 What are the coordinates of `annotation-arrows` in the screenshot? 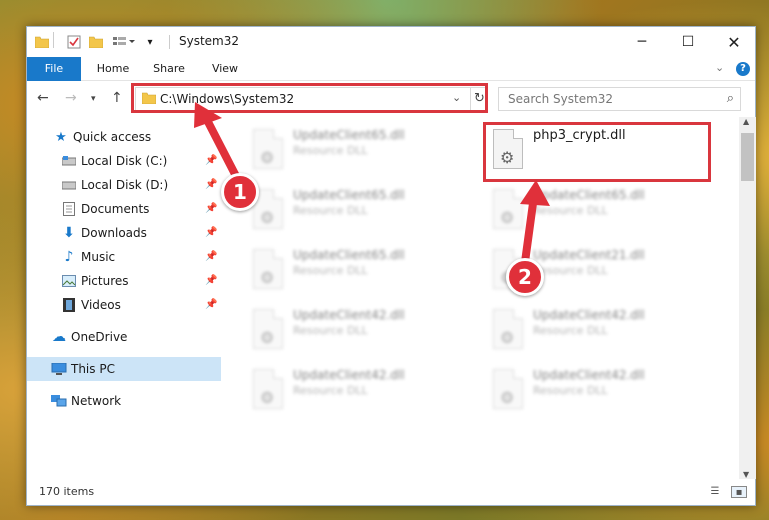 It's located at (372, 184).